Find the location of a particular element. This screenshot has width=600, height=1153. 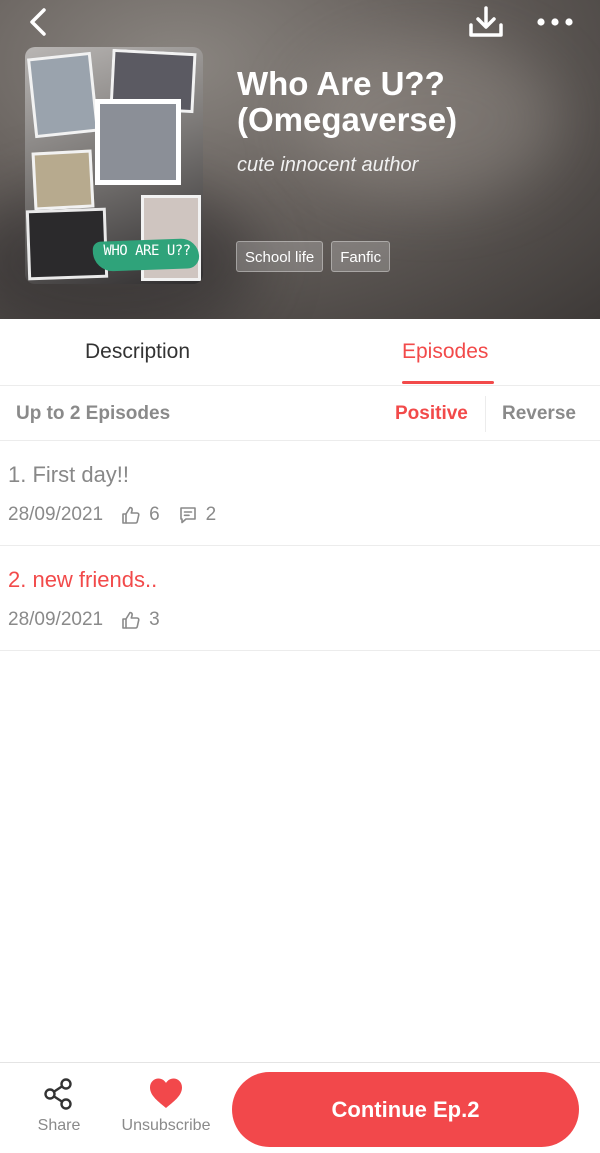

more-icon is located at coordinates (555, 22).